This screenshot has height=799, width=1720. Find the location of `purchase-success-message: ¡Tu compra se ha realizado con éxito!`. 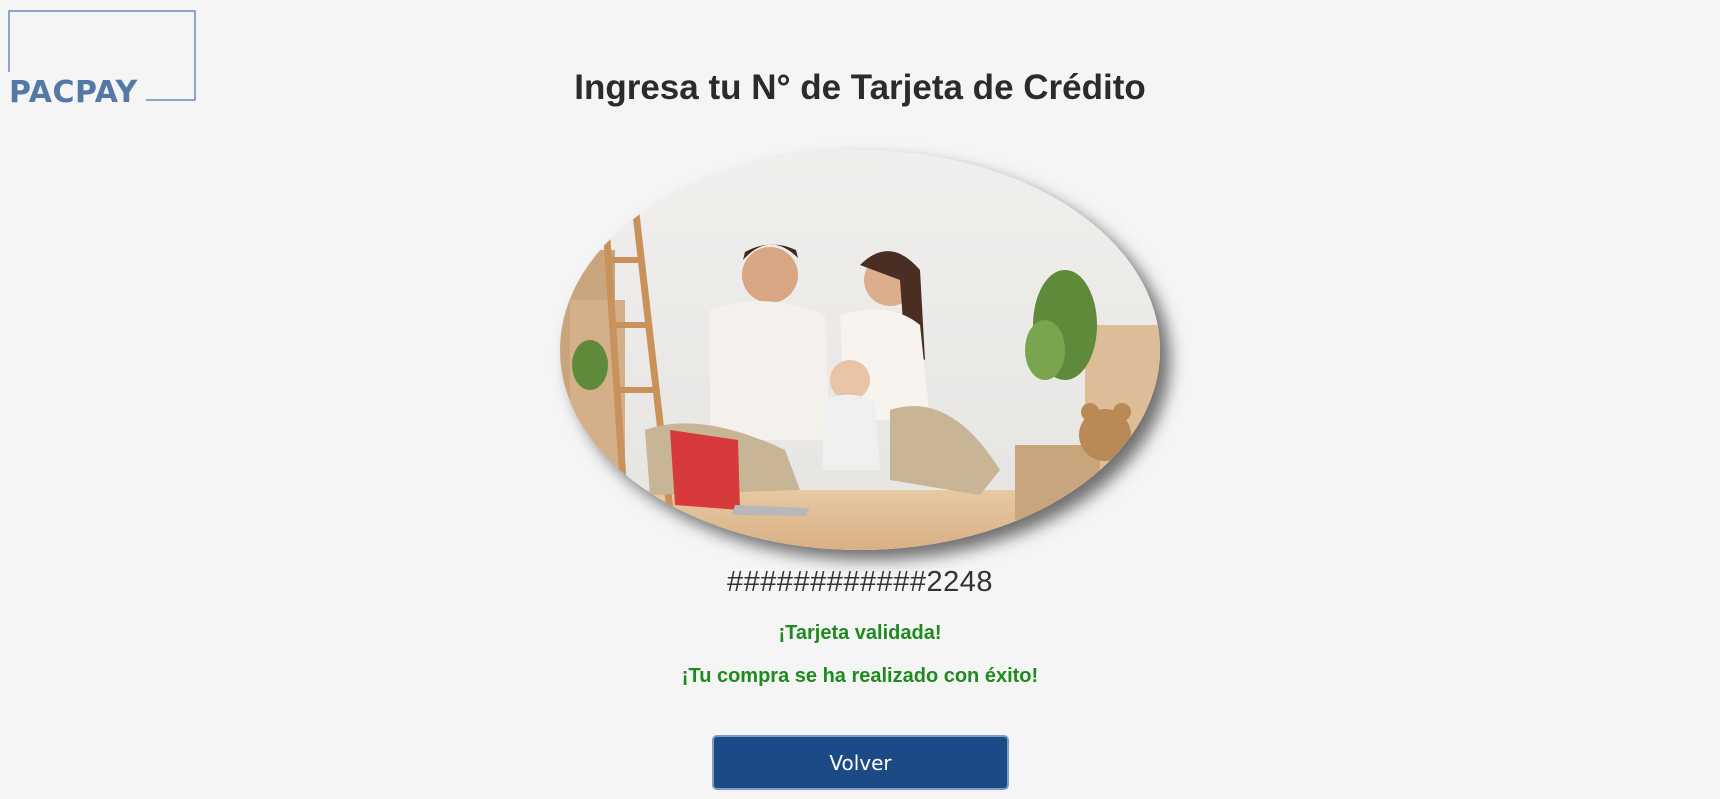

purchase-success-message: ¡Tu compra se ha realizado con éxito! is located at coordinates (860, 676).